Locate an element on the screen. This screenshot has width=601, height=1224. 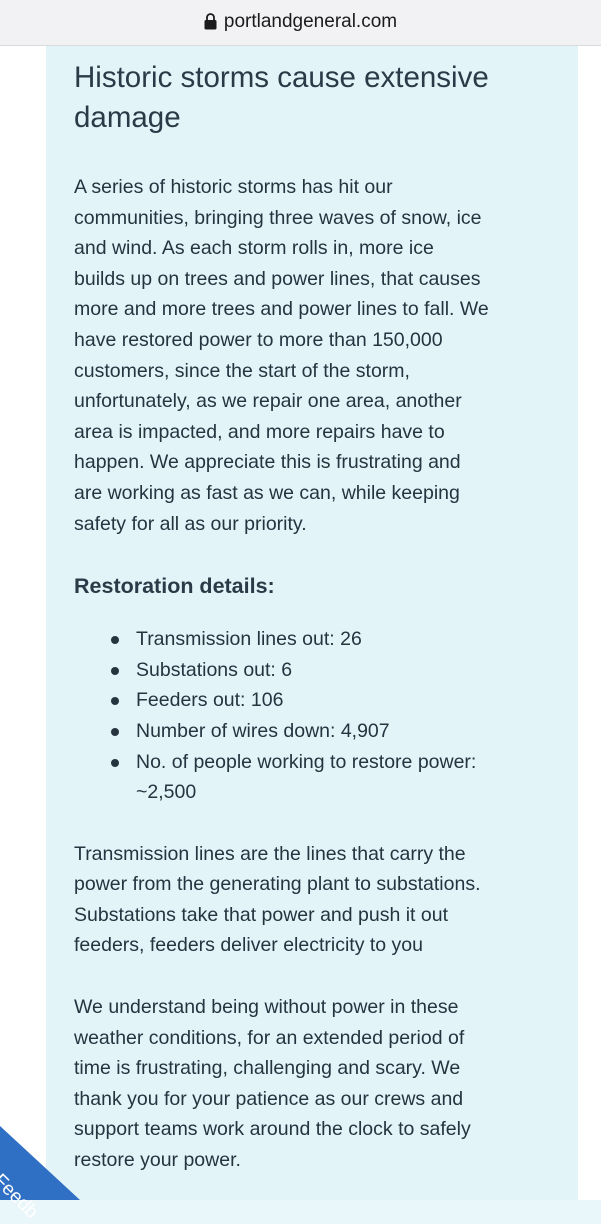
lock-icon is located at coordinates (210, 21).